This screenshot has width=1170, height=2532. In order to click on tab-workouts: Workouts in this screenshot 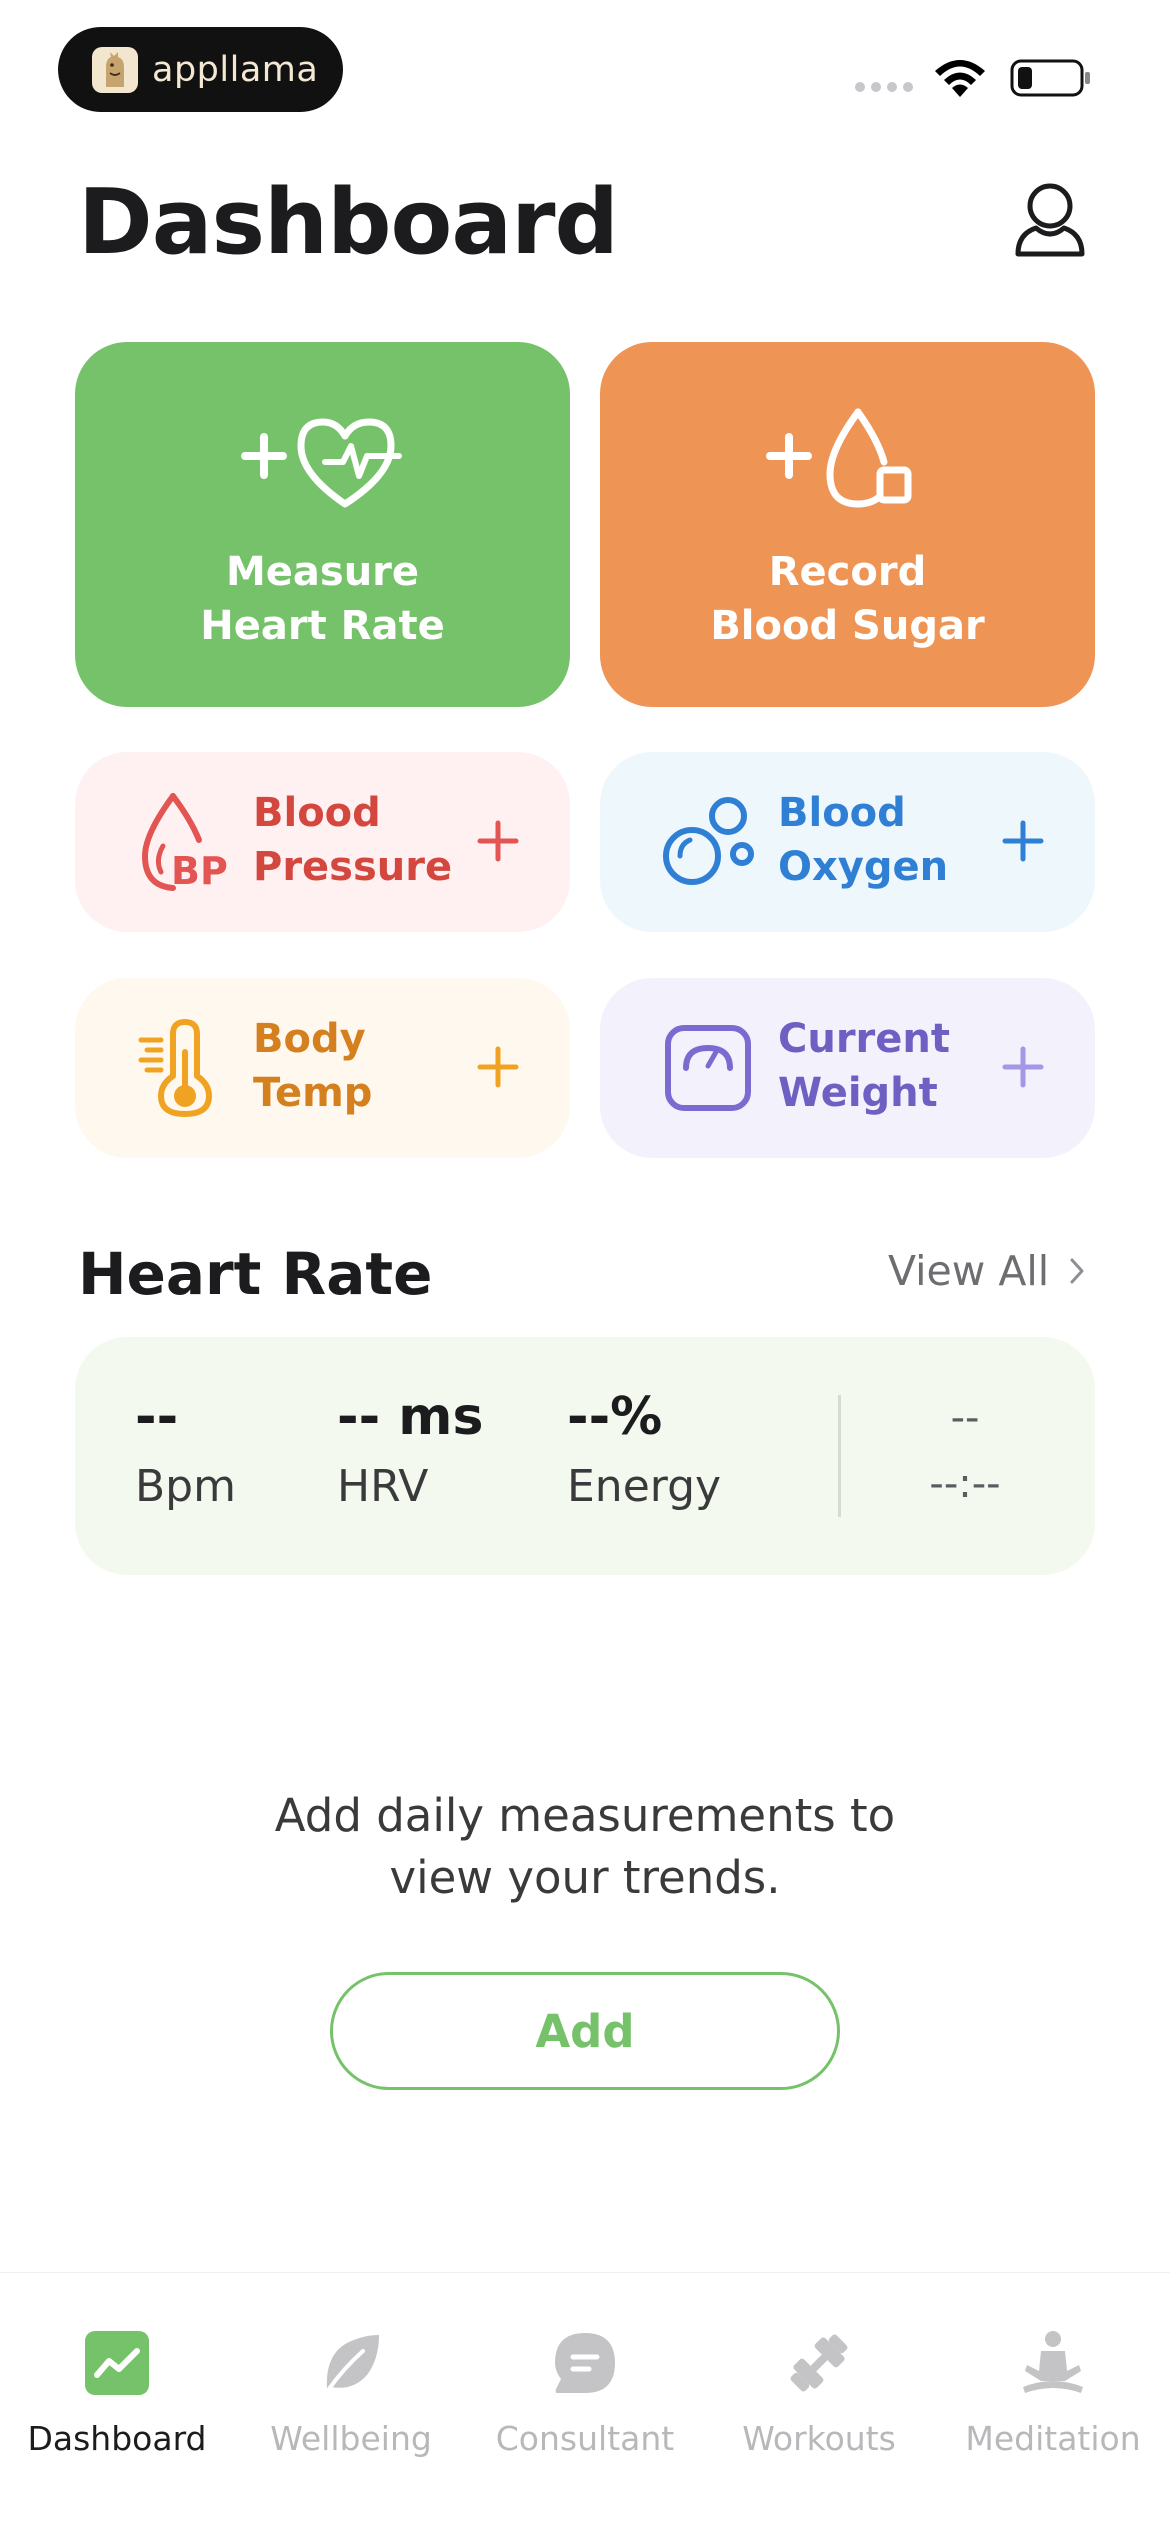, I will do `click(819, 2386)`.